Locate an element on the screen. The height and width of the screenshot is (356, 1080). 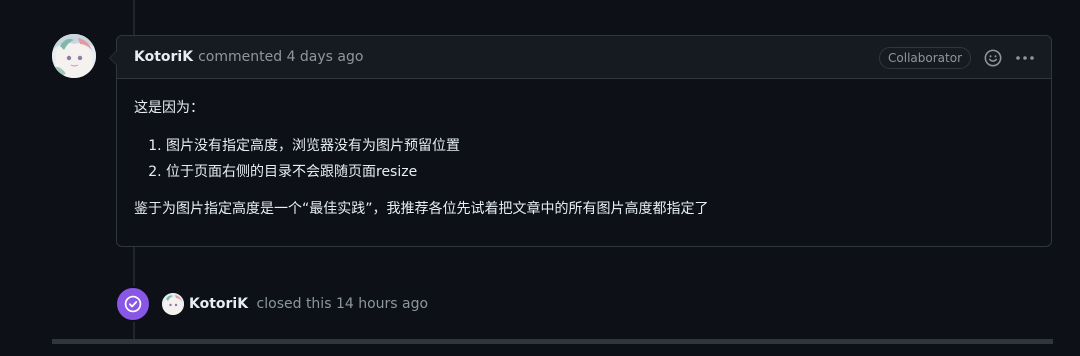
comment-header-actions: Collaborator is located at coordinates (957, 57).